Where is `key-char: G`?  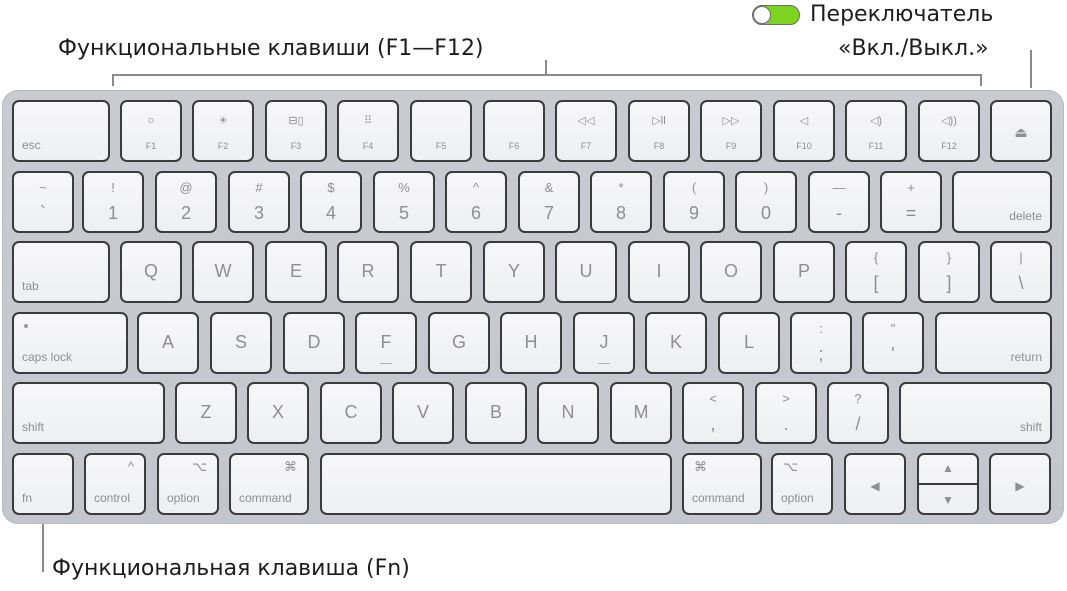 key-char: G is located at coordinates (458, 342).